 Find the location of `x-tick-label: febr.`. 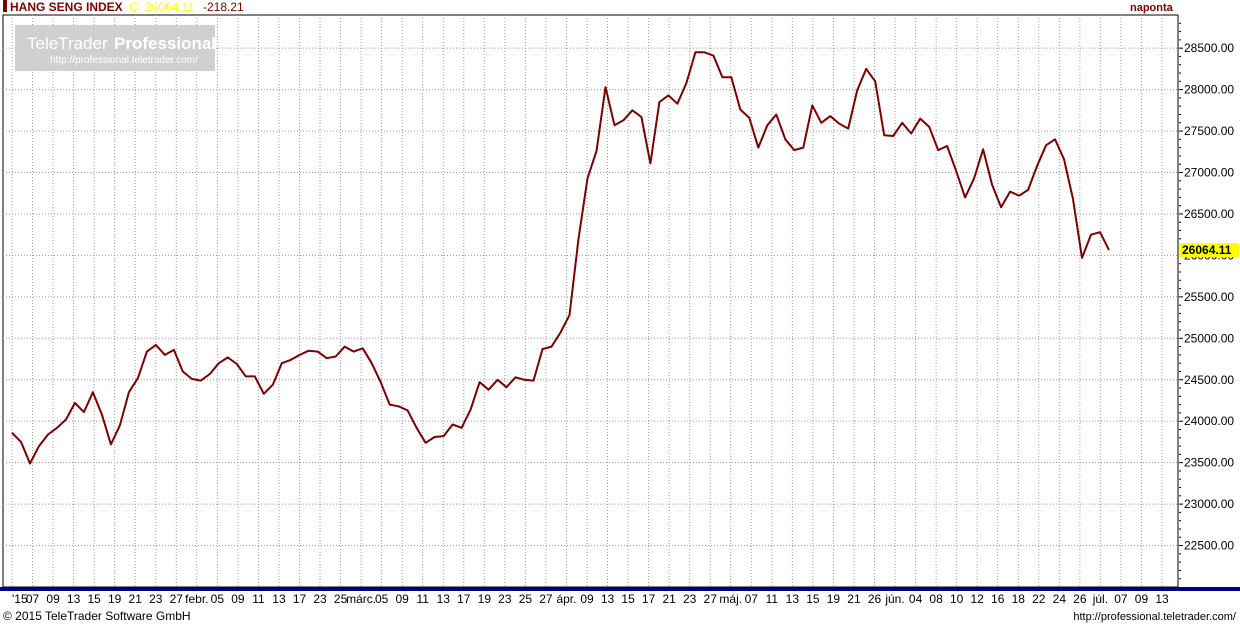

x-tick-label: febr. is located at coordinates (196, 599).